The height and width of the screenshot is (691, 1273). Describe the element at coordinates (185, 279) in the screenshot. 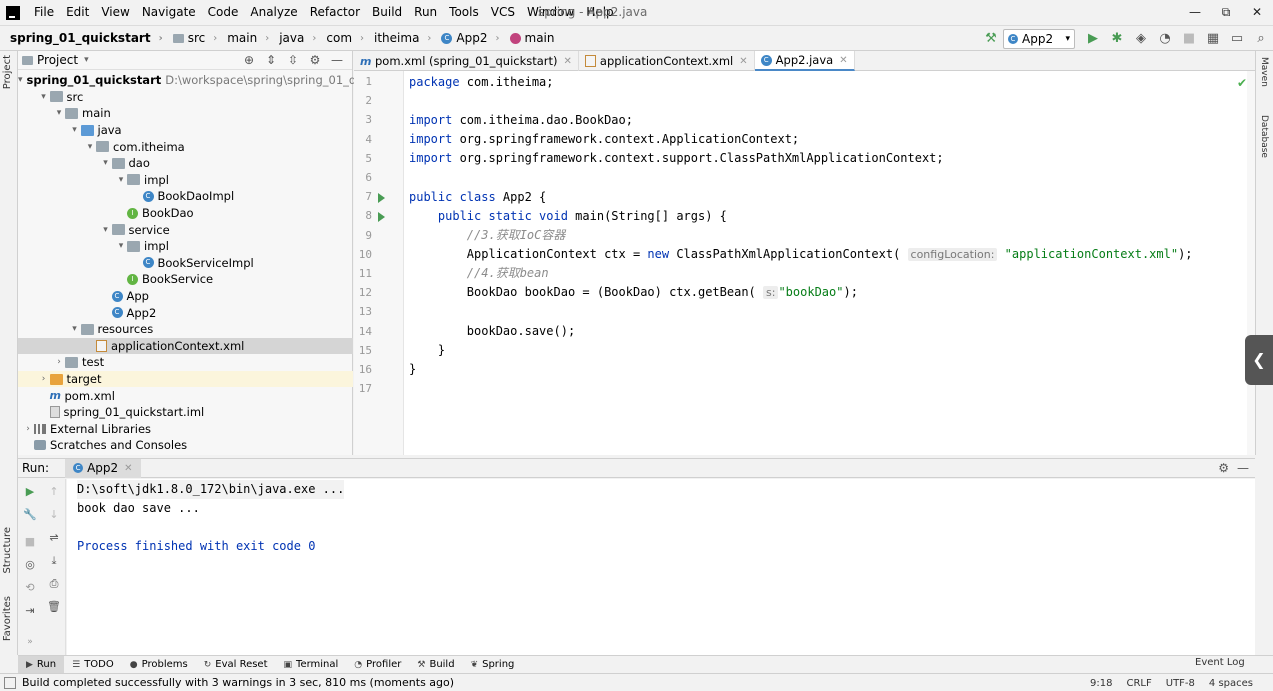

I see `tree-item: I BookService` at that location.